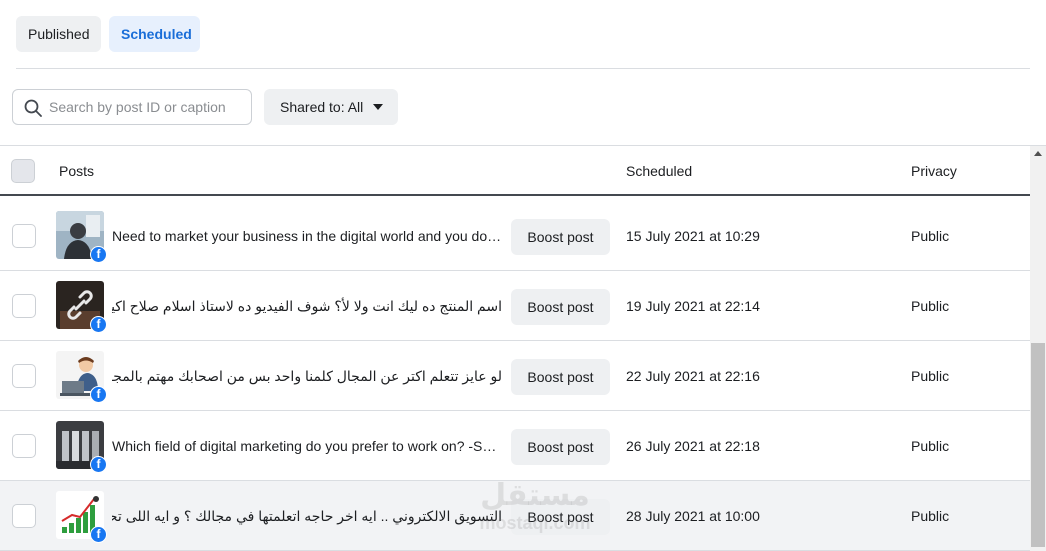  Describe the element at coordinates (33, 108) in the screenshot. I see `search-icon` at that location.